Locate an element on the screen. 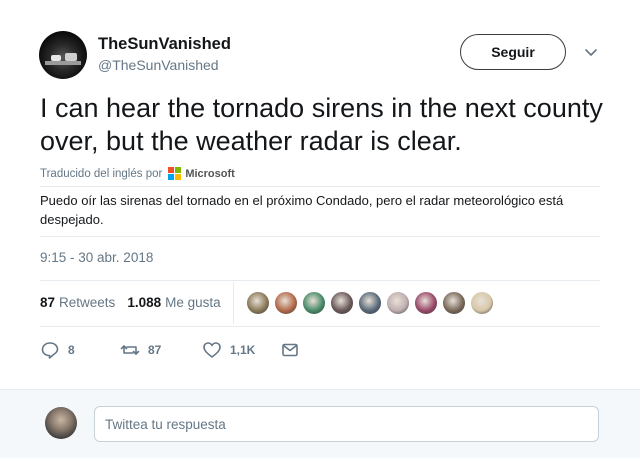 The width and height of the screenshot is (640, 458). translation-attribution: Traducido del inglés por Microsoft is located at coordinates (137, 173).